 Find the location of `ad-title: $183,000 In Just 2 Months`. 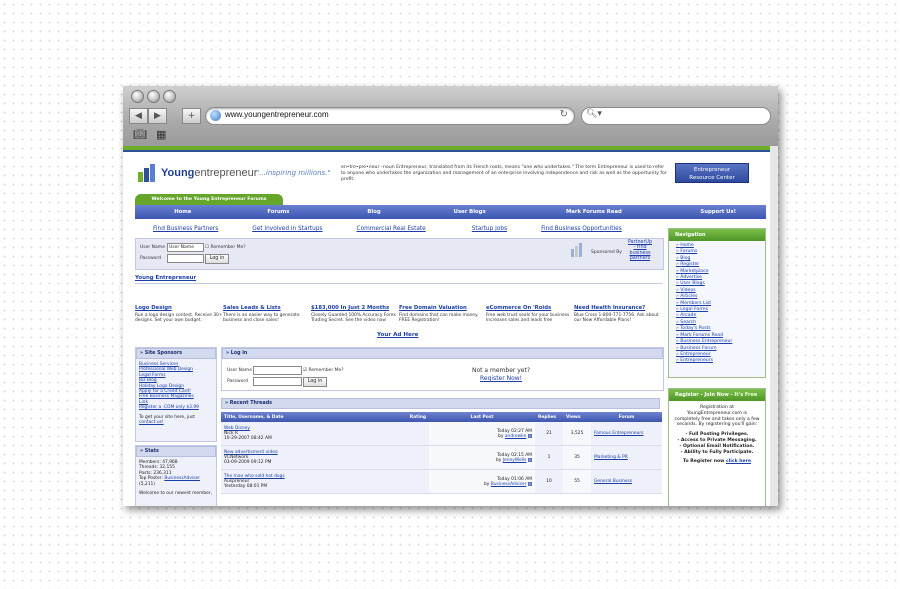

ad-title: $183,000 In Just 2 Months is located at coordinates (355, 308).